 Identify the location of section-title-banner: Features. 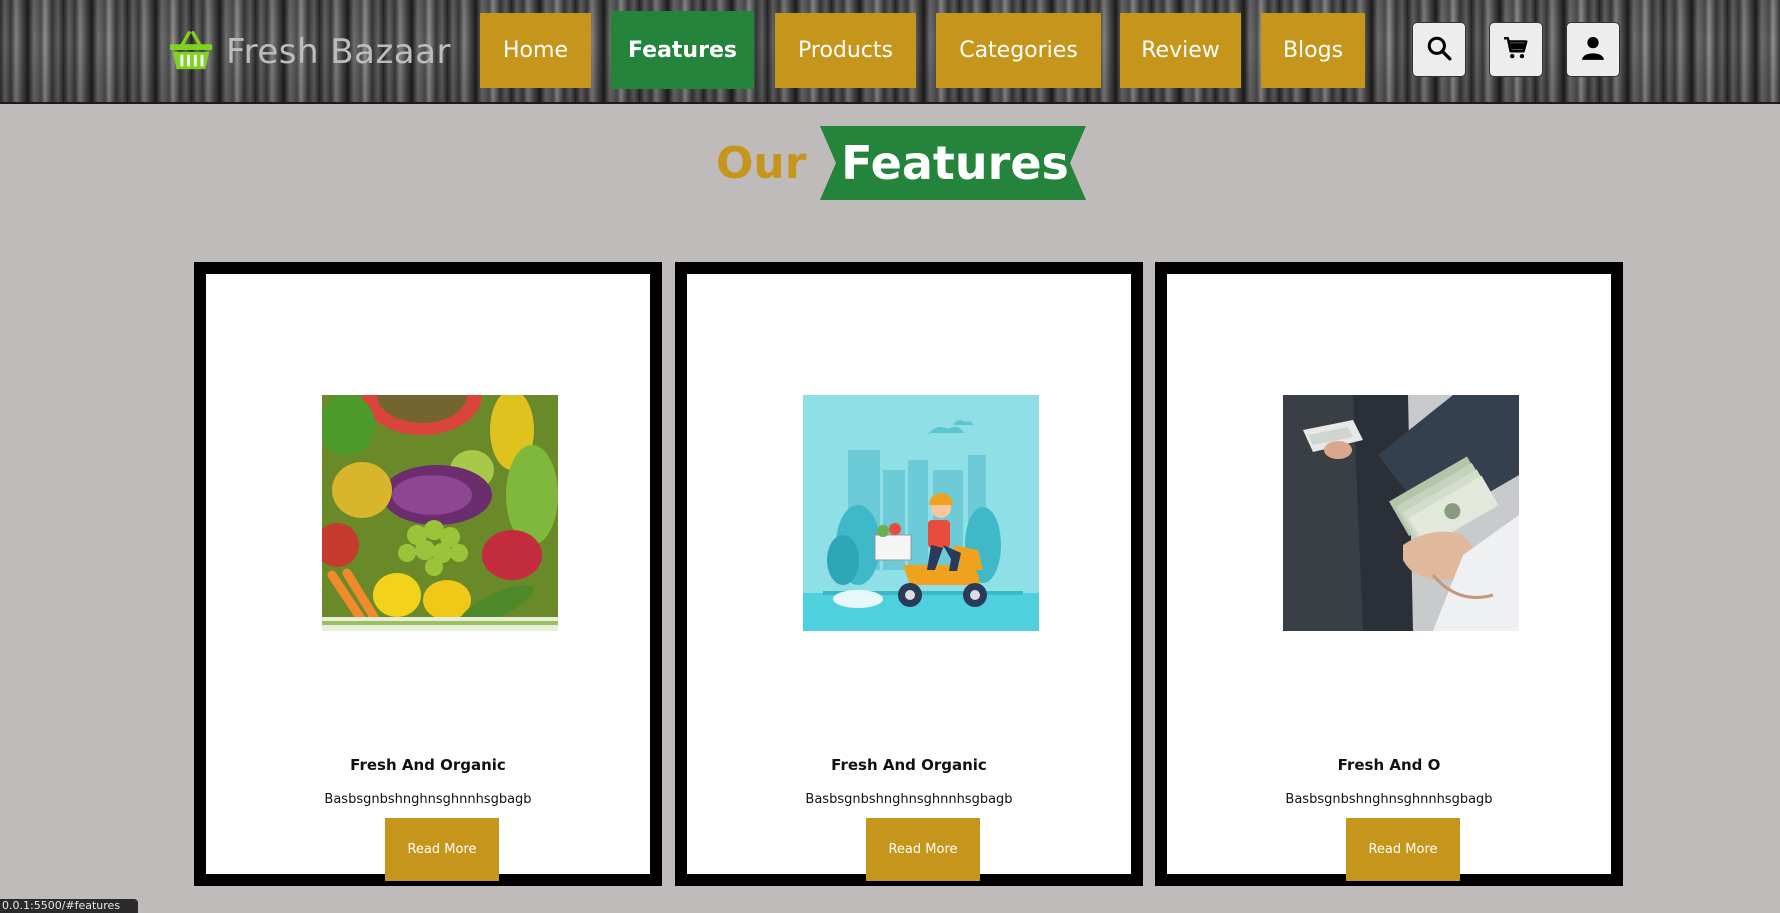
(953, 163).